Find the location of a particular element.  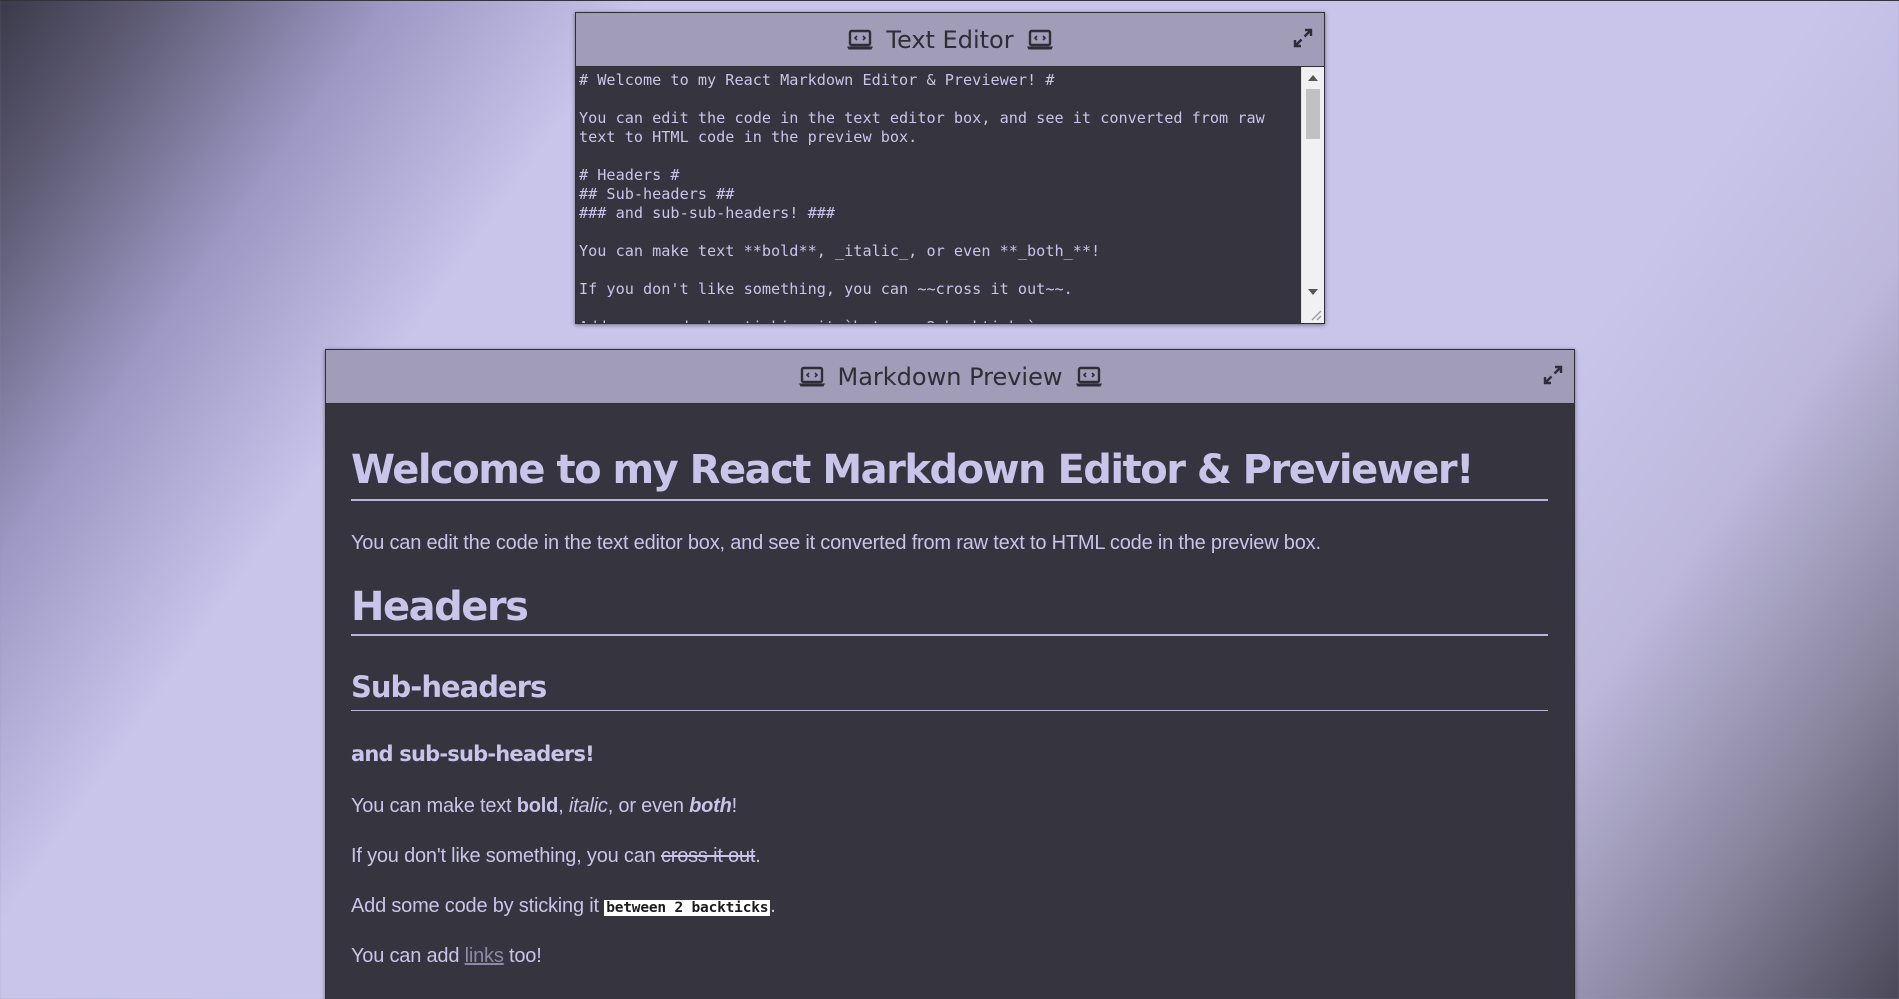

text-fragment: You can add is located at coordinates (408, 956).